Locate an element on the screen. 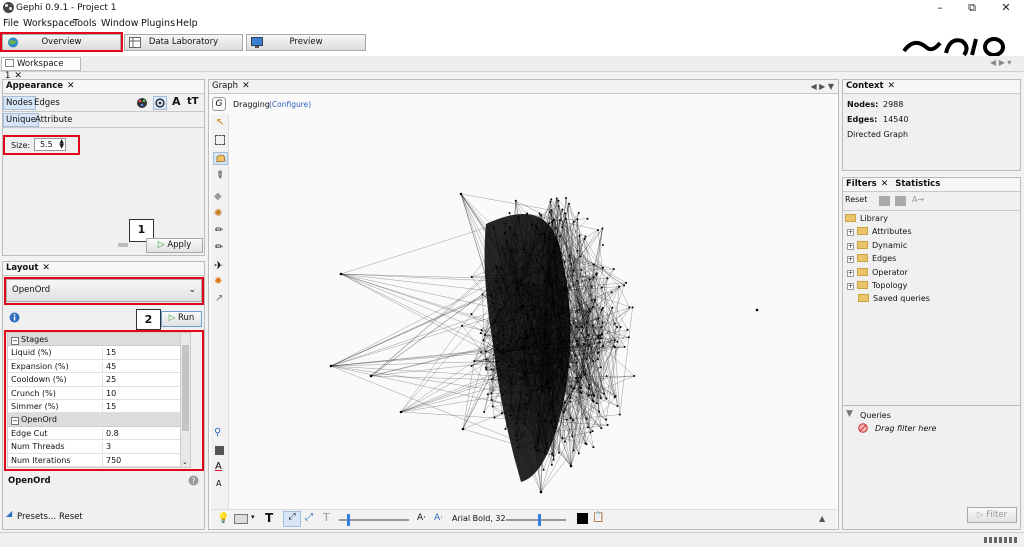 The width and height of the screenshot is (1024, 547). edge-pencil-icon: ✏ is located at coordinates (219, 247).